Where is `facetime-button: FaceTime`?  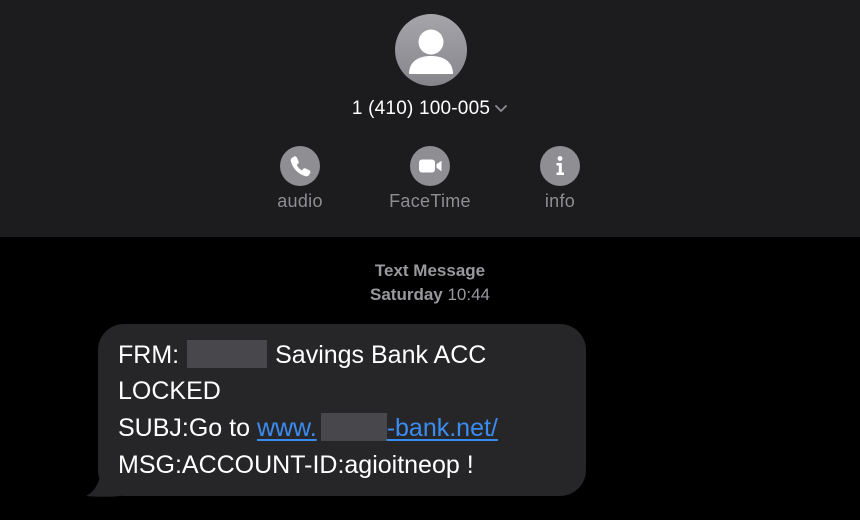 facetime-button: FaceTime is located at coordinates (430, 181).